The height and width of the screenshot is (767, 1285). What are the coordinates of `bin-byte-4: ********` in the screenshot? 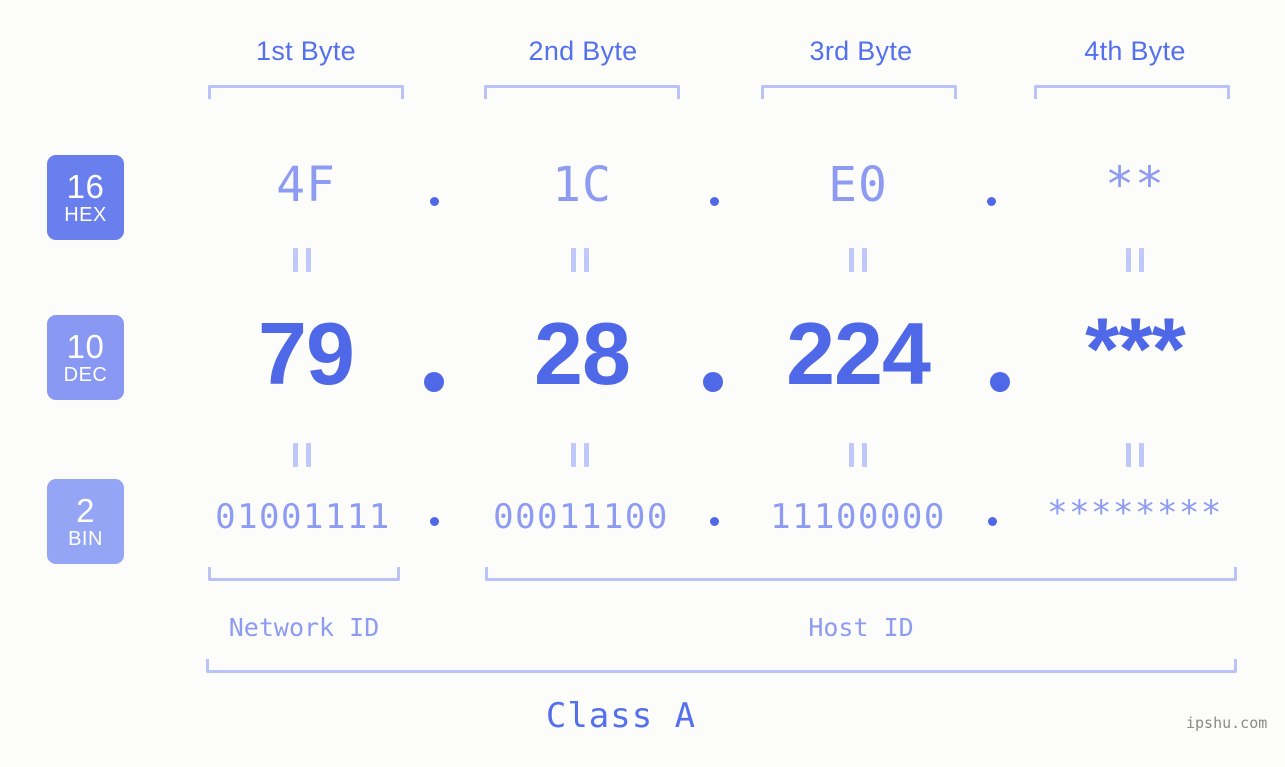 It's located at (1135, 513).